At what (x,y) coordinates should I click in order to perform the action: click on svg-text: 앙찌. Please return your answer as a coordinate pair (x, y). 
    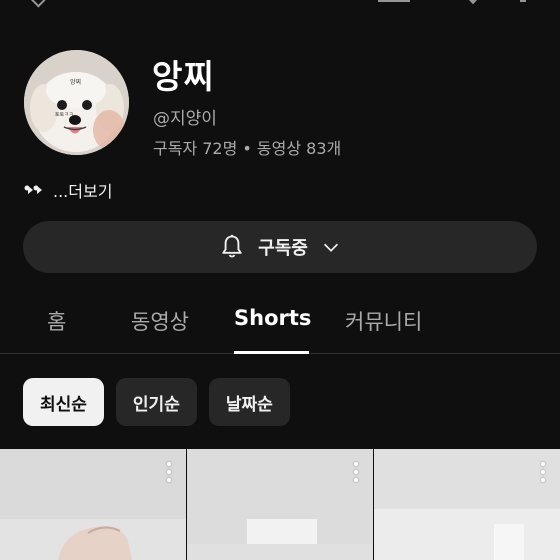
    Looking at the image, I should click on (75, 82).